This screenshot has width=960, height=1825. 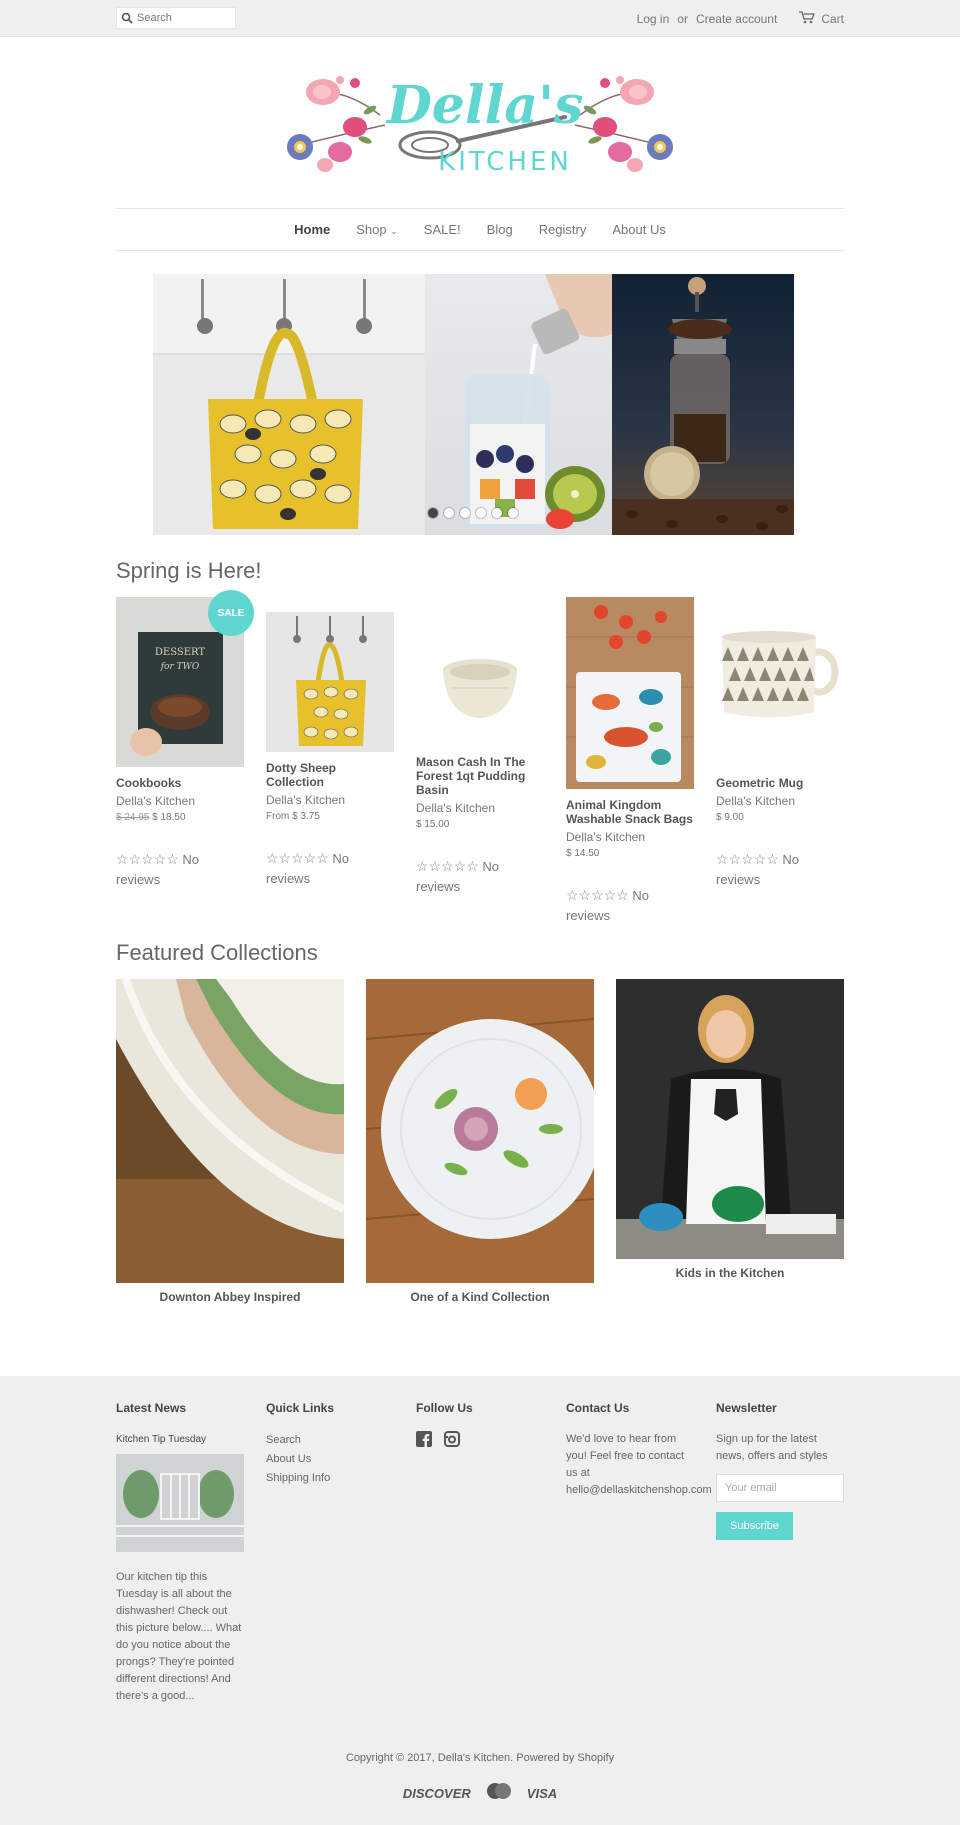 I want to click on collection-card-kids: Kids in the Kitchen, so click(x=730, y=1141).